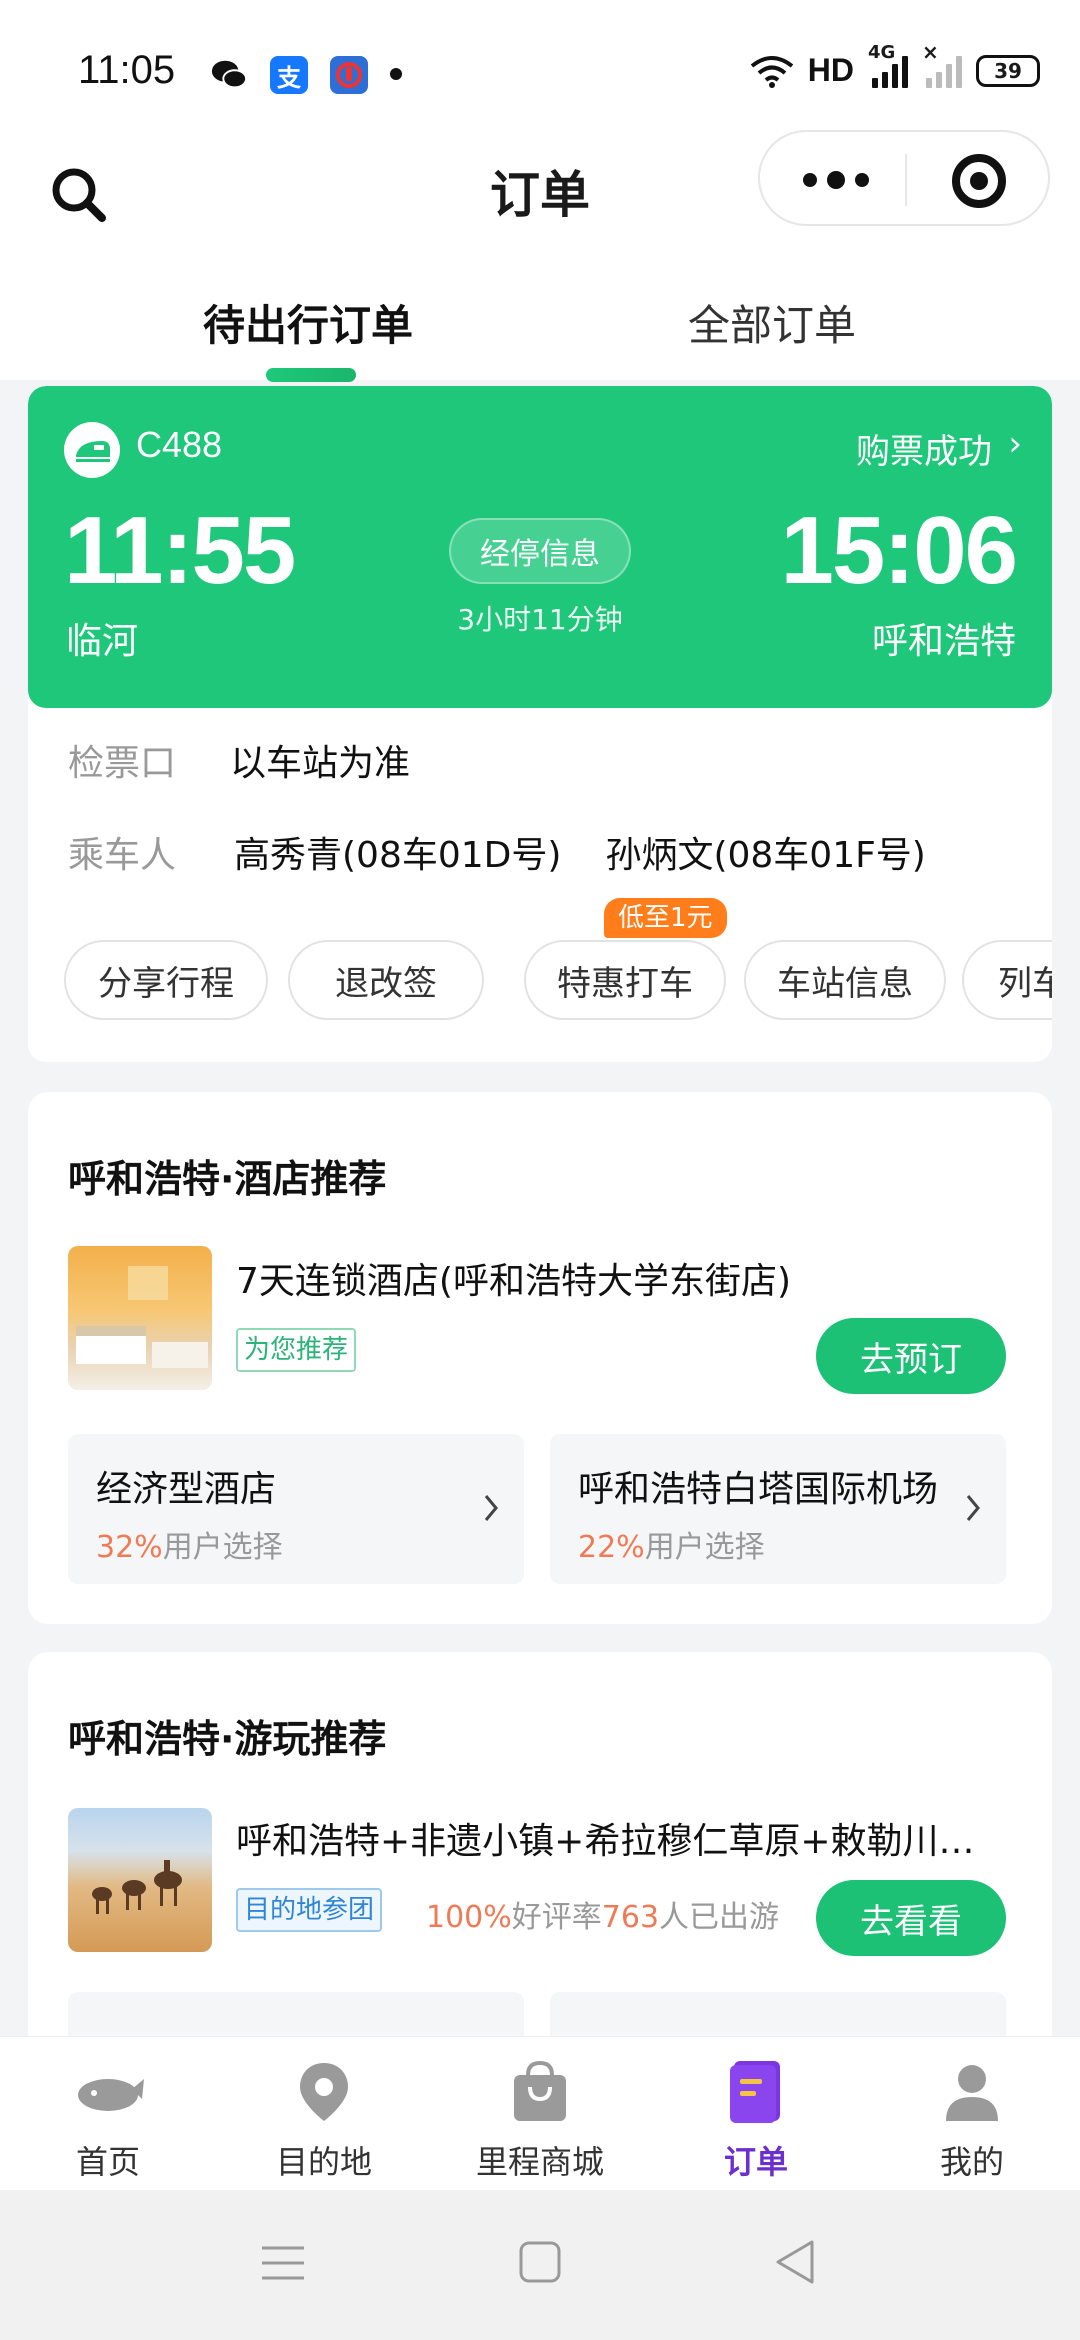  I want to click on book-hotel-button: 去预订, so click(911, 1356).